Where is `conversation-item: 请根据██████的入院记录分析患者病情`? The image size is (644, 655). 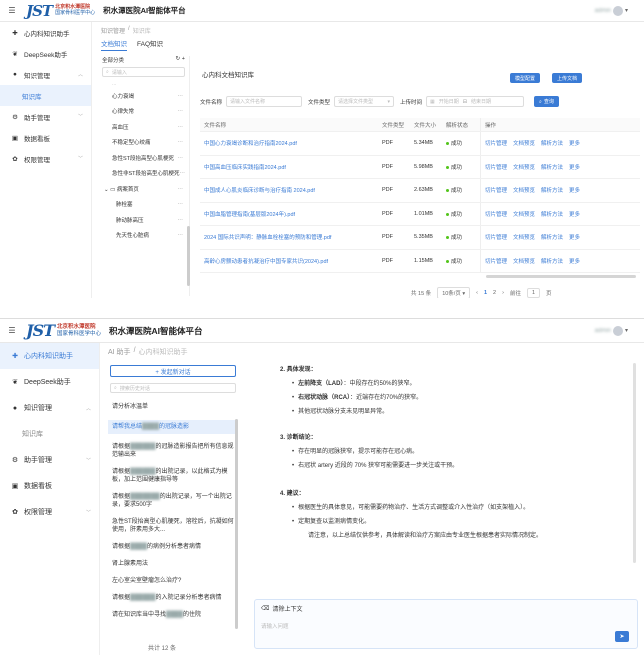 conversation-item: 请根据██████的入院记录分析患者病情 is located at coordinates (173, 598).